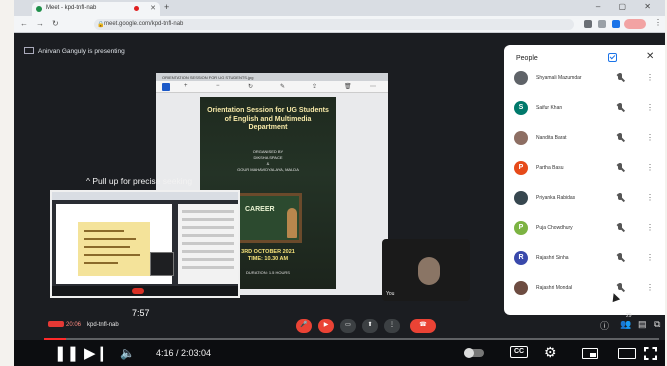  Describe the element at coordinates (29, 50) in the screenshot. I see `present-screen-icon` at that location.